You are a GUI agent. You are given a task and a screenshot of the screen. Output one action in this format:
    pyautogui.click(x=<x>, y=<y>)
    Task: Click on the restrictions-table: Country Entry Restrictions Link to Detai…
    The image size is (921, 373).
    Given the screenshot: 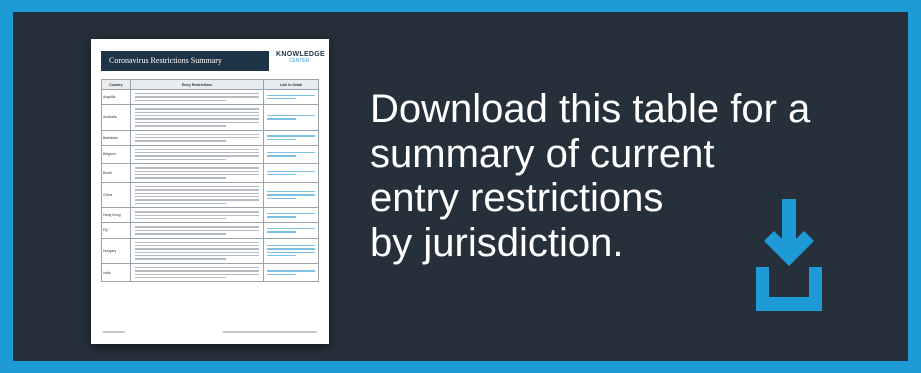 What is the action you would take?
    pyautogui.click(x=210, y=181)
    